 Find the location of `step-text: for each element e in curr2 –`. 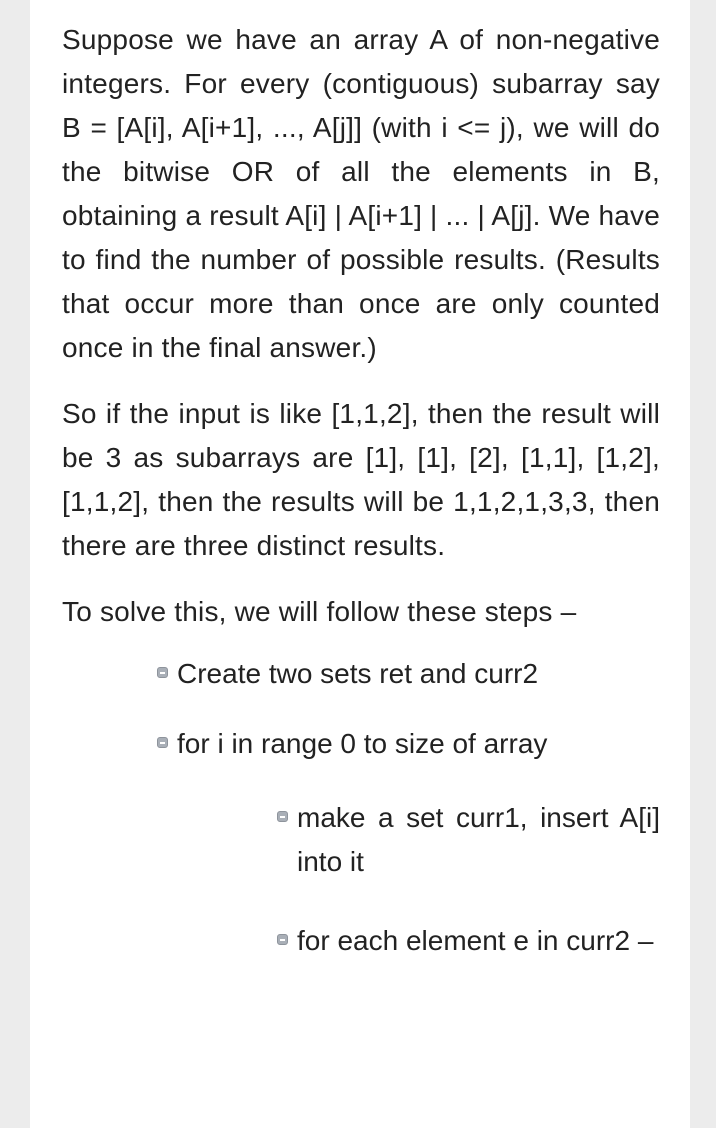

step-text: for each element e in curr2 – is located at coordinates (475, 940).